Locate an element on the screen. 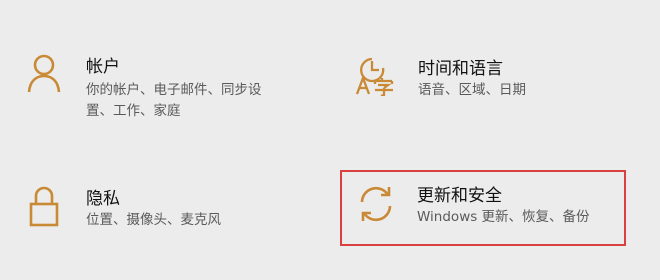 This screenshot has height=280, width=660. settings-tile-update-security: 更新和安全 Windows 更新、恢复、备份 is located at coordinates (482, 207).